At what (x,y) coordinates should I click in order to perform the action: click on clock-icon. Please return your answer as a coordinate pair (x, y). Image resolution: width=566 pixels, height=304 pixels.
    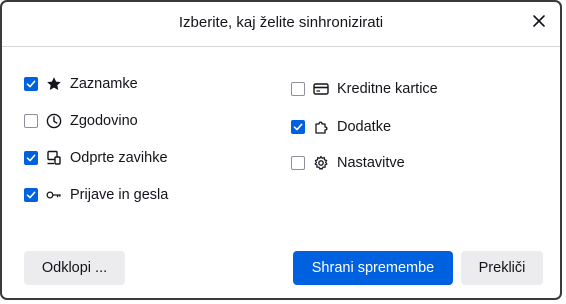
    Looking at the image, I should click on (54, 121).